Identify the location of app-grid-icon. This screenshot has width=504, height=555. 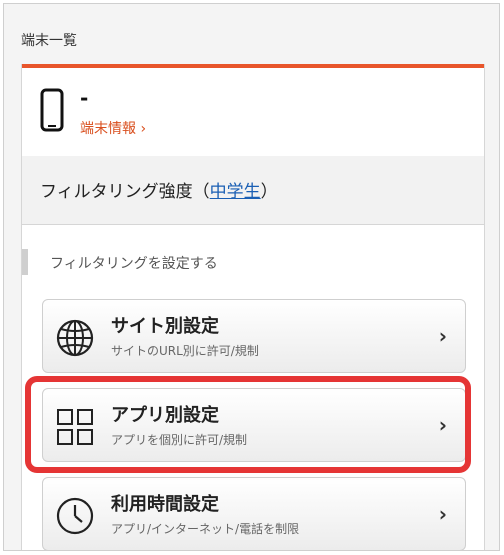
(75, 429).